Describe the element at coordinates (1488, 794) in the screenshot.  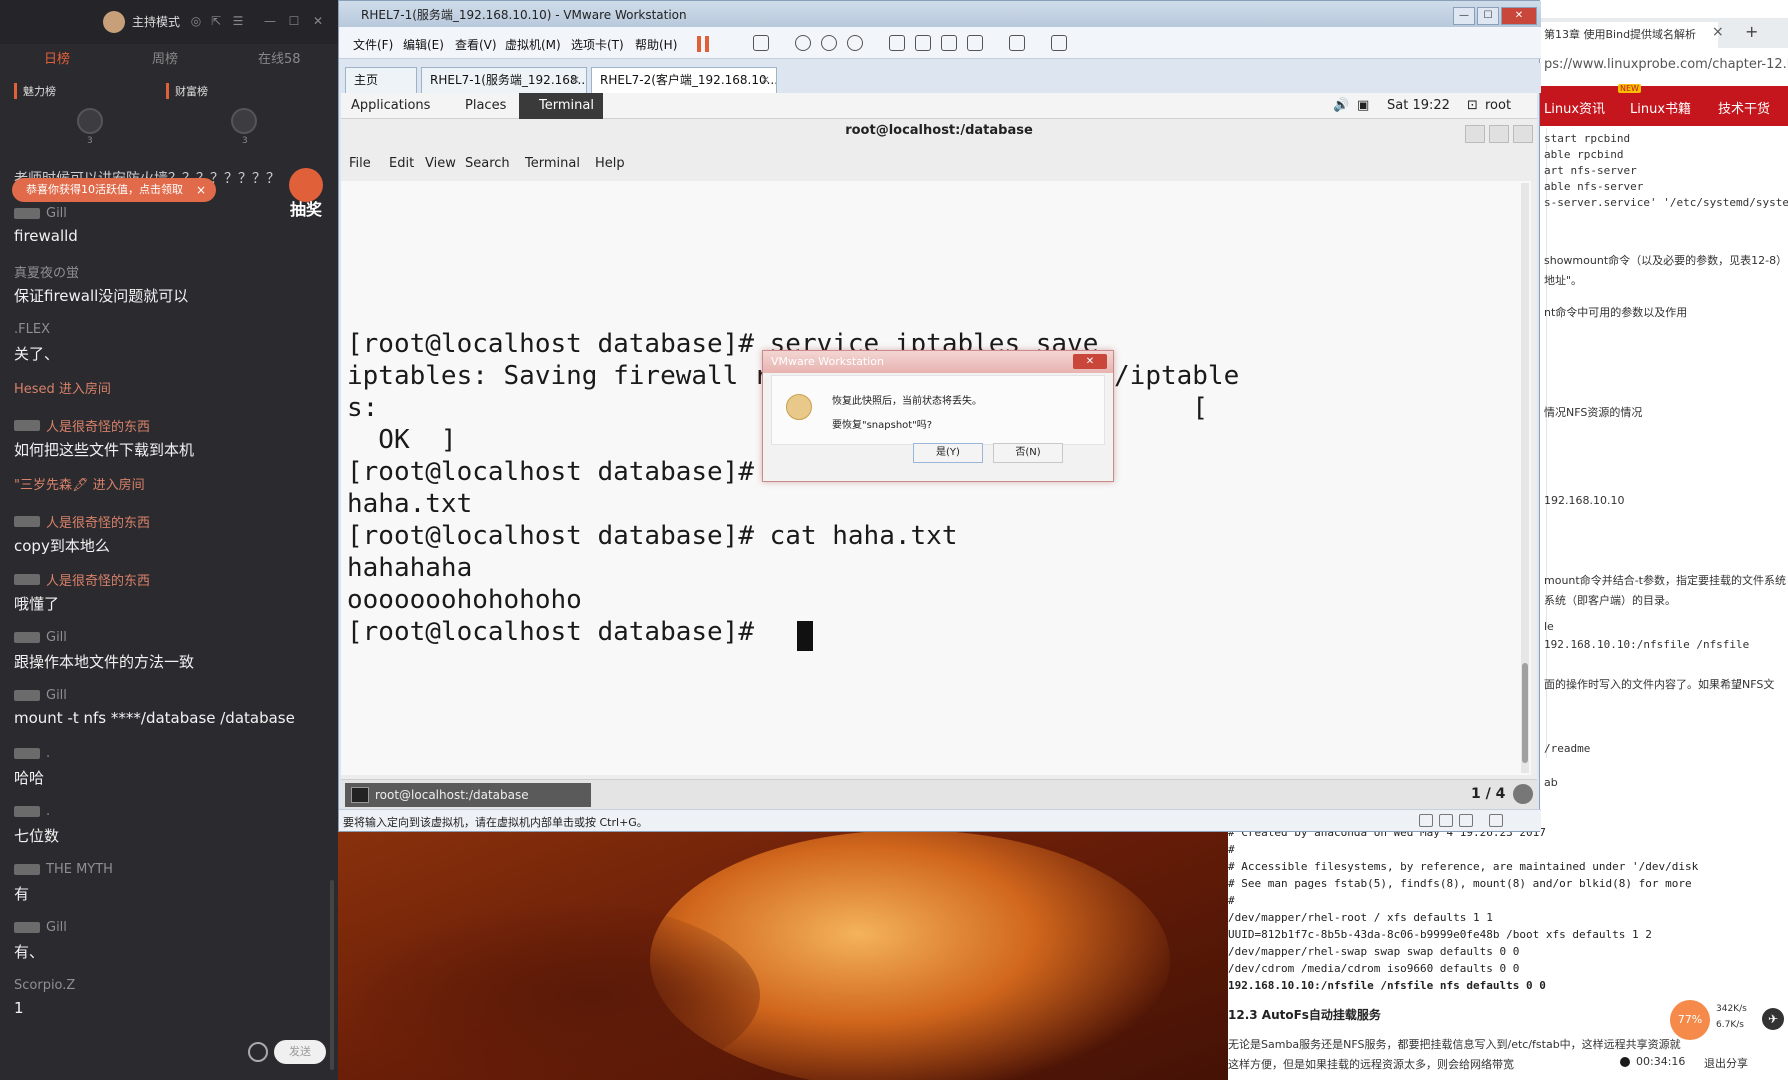
I see `workspace-pager: 1 / 4` at that location.